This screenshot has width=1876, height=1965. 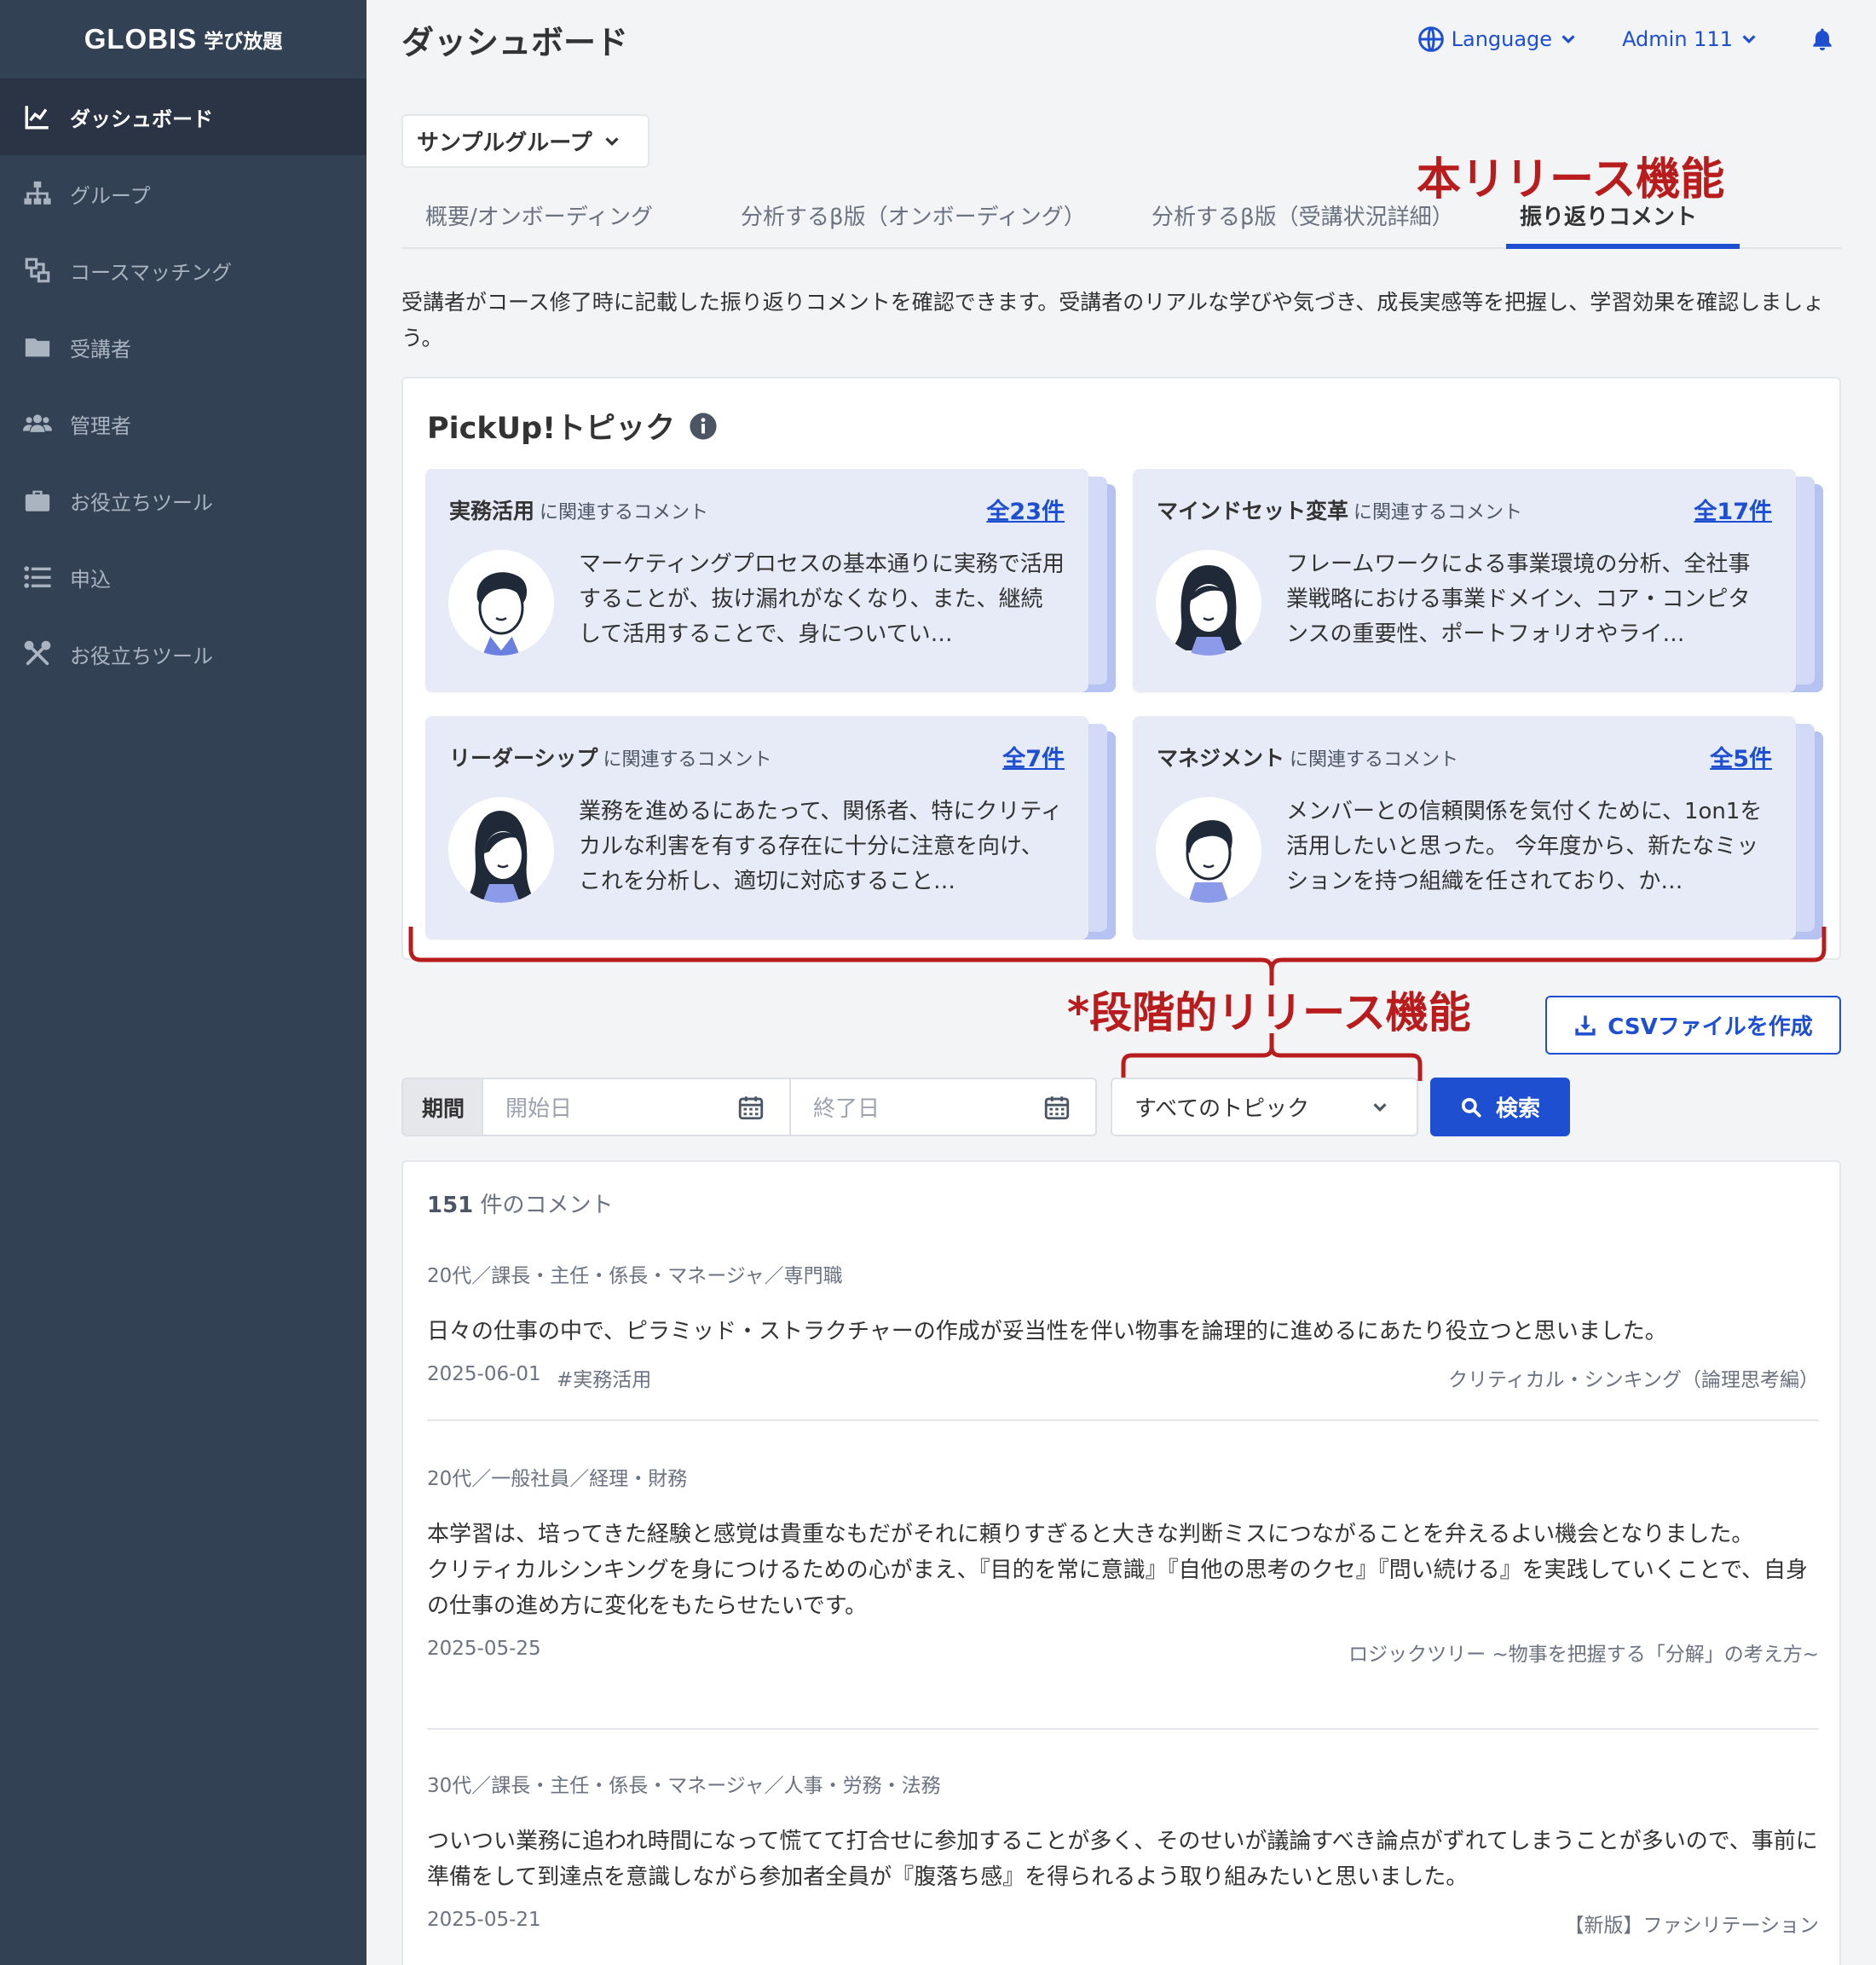 What do you see at coordinates (1634, 1377) in the screenshot?
I see `comment-course: クリティカル・シンキング（論理思考編）` at bounding box center [1634, 1377].